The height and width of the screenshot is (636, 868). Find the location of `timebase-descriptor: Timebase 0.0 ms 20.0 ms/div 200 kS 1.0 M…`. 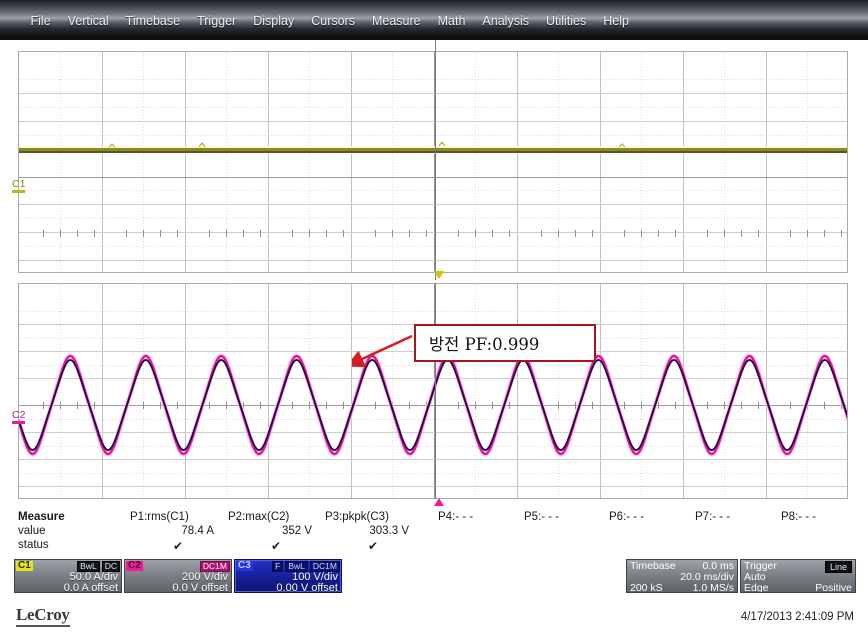

timebase-descriptor: Timebase 0.0 ms 20.0 ms/div 200 kS 1.0 M… is located at coordinates (682, 576).